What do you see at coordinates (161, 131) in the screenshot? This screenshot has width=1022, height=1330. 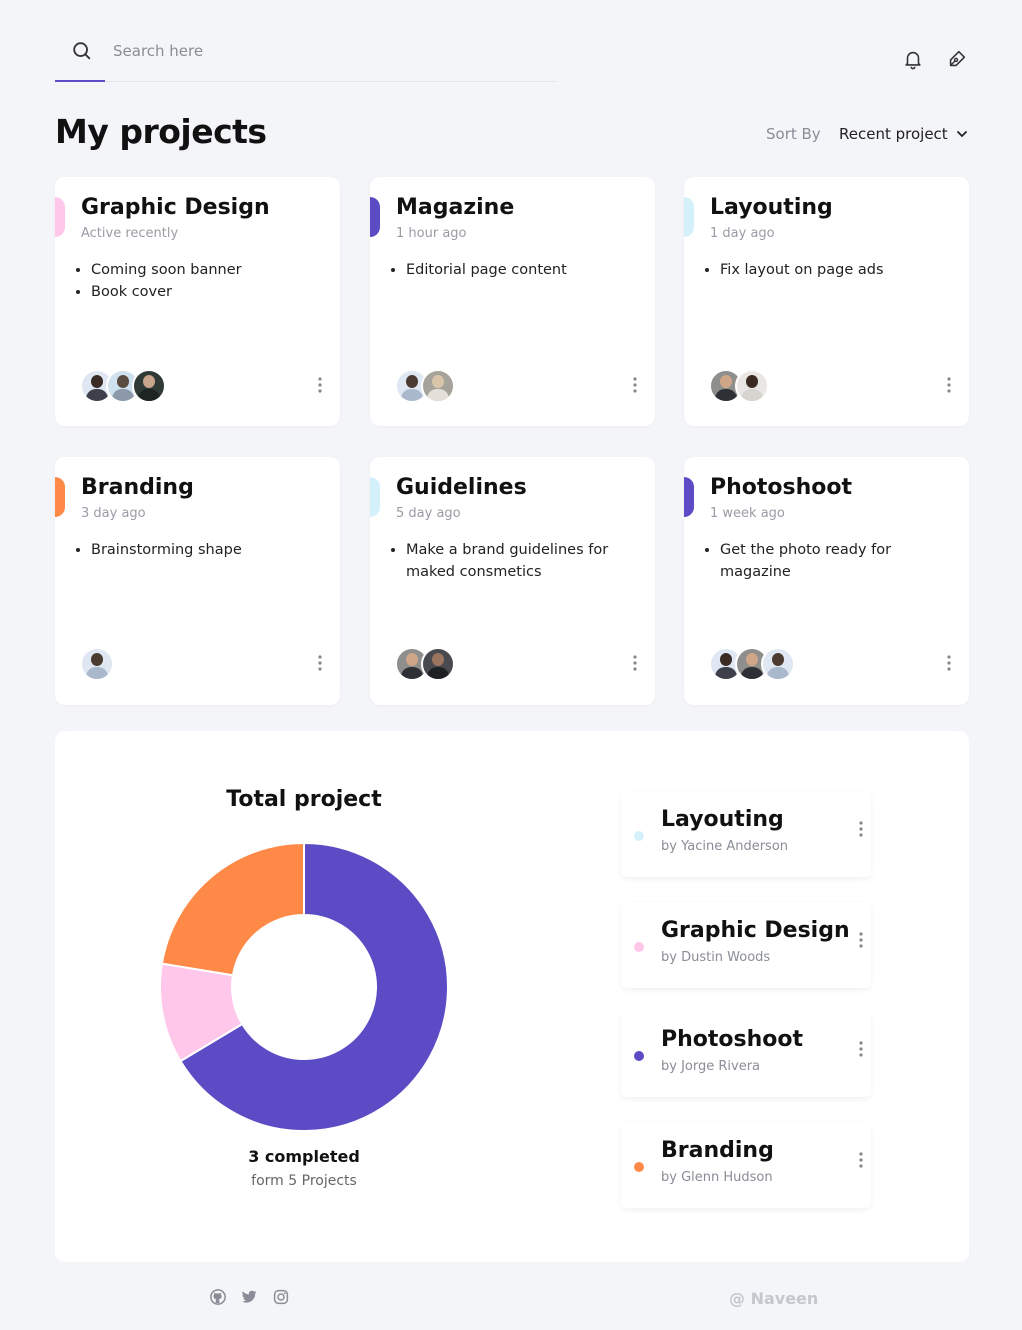 I see `page-title: My projects` at bounding box center [161, 131].